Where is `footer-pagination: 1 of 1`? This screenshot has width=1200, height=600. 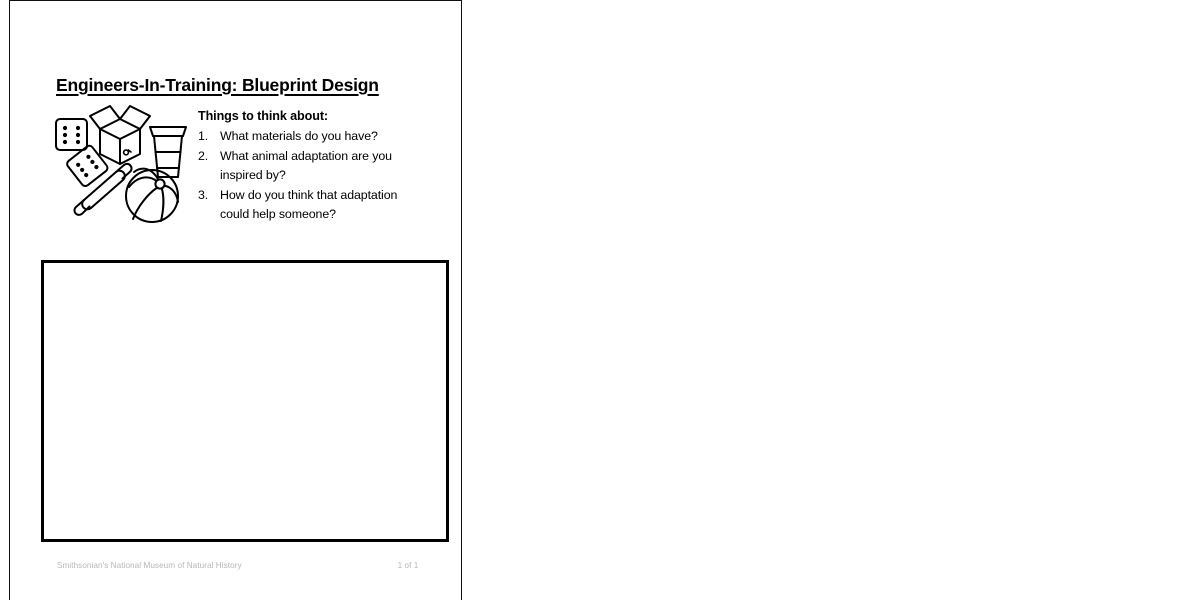
footer-pagination: 1 of 1 is located at coordinates (408, 565).